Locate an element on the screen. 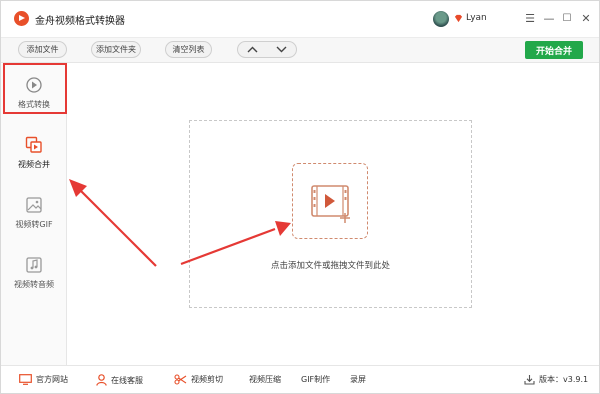 This screenshot has width=600, height=394. start-merge-button: 开始合并 is located at coordinates (554, 50).